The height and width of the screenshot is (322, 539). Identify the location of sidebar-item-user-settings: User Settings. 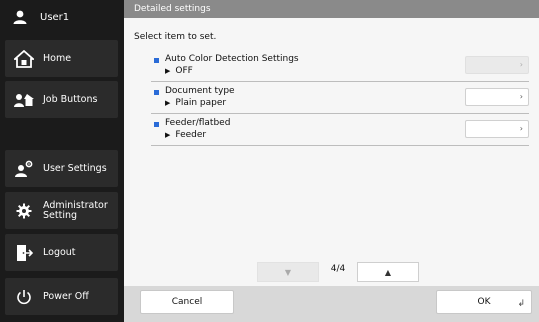
(61, 168).